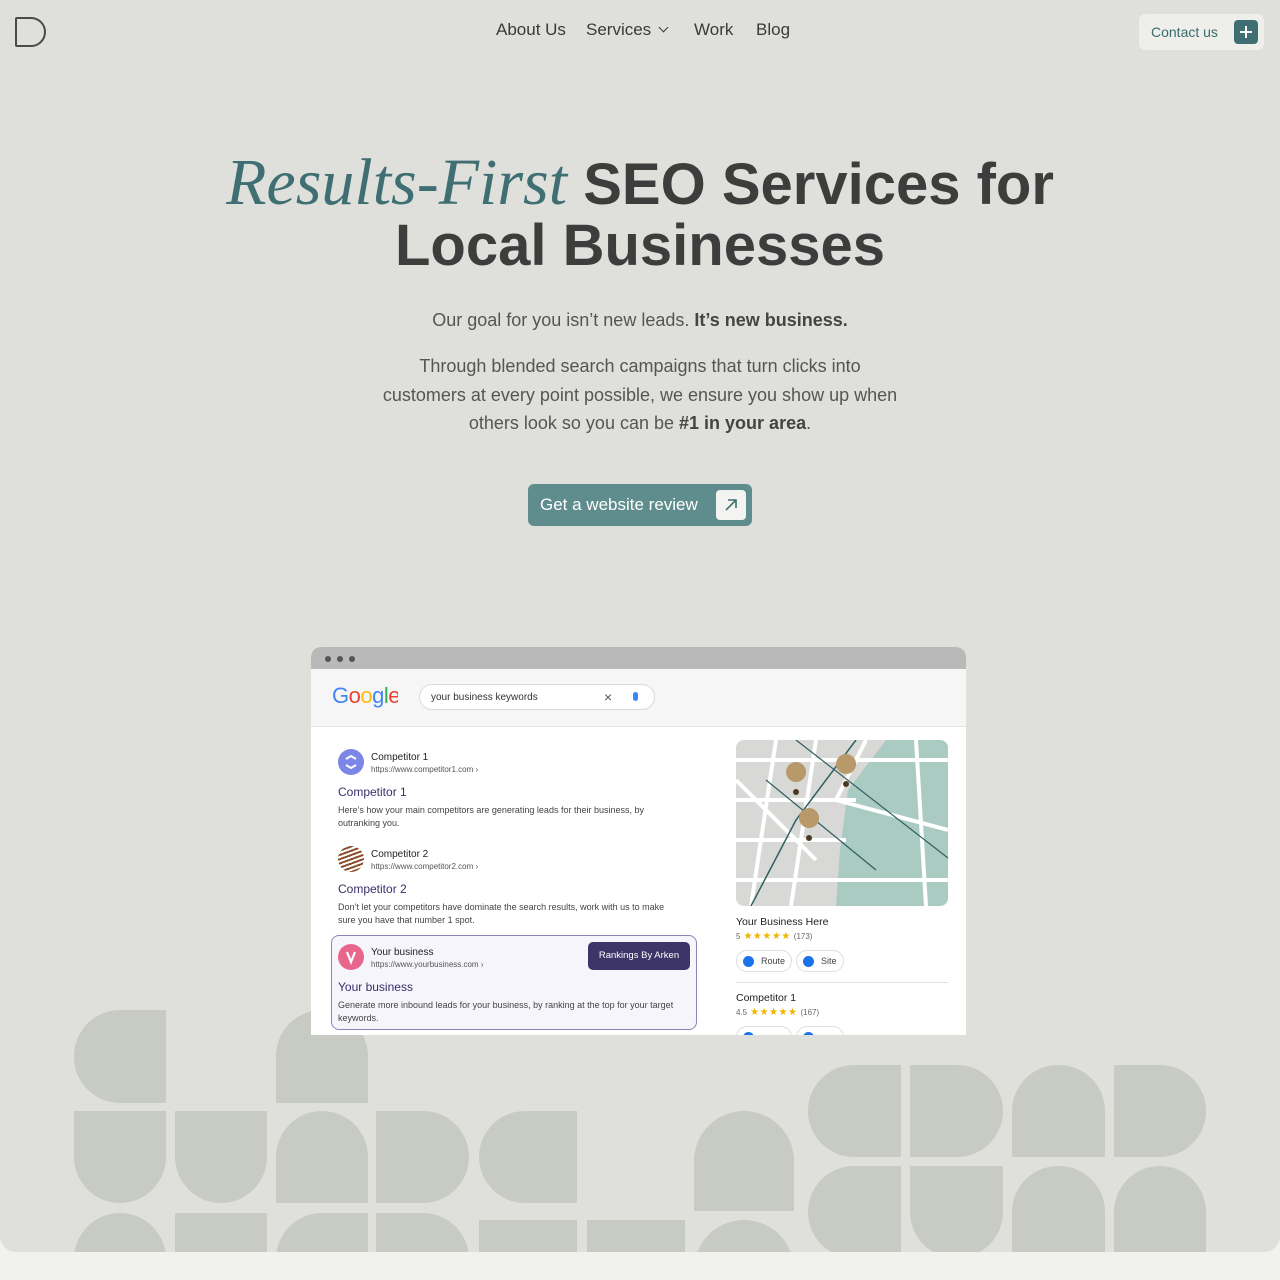 The image size is (1280, 1280). Describe the element at coordinates (30, 32) in the screenshot. I see `brand-logo` at that location.